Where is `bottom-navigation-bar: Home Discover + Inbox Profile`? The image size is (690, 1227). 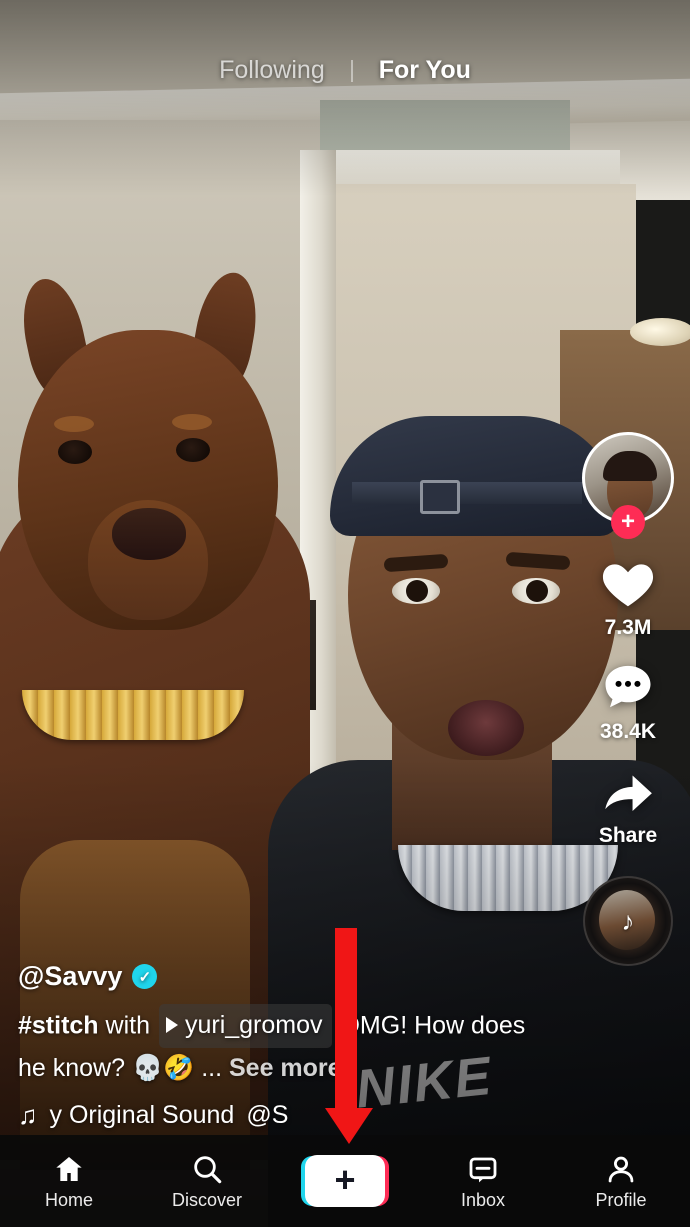 bottom-navigation-bar: Home Discover + Inbox Profile is located at coordinates (345, 1181).